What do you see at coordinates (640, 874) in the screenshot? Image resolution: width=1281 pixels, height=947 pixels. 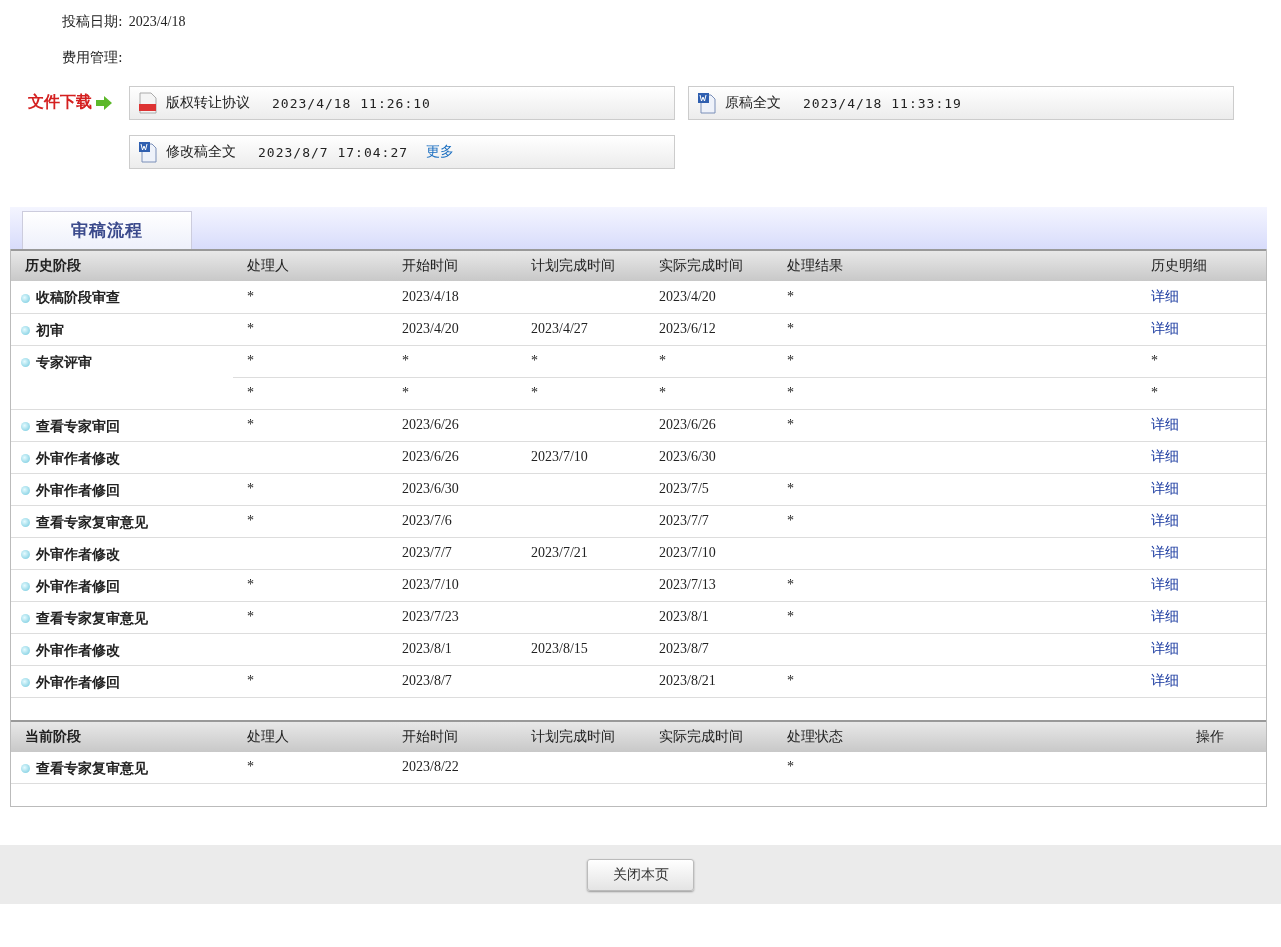 I see `close-button: 关闭本页` at bounding box center [640, 874].